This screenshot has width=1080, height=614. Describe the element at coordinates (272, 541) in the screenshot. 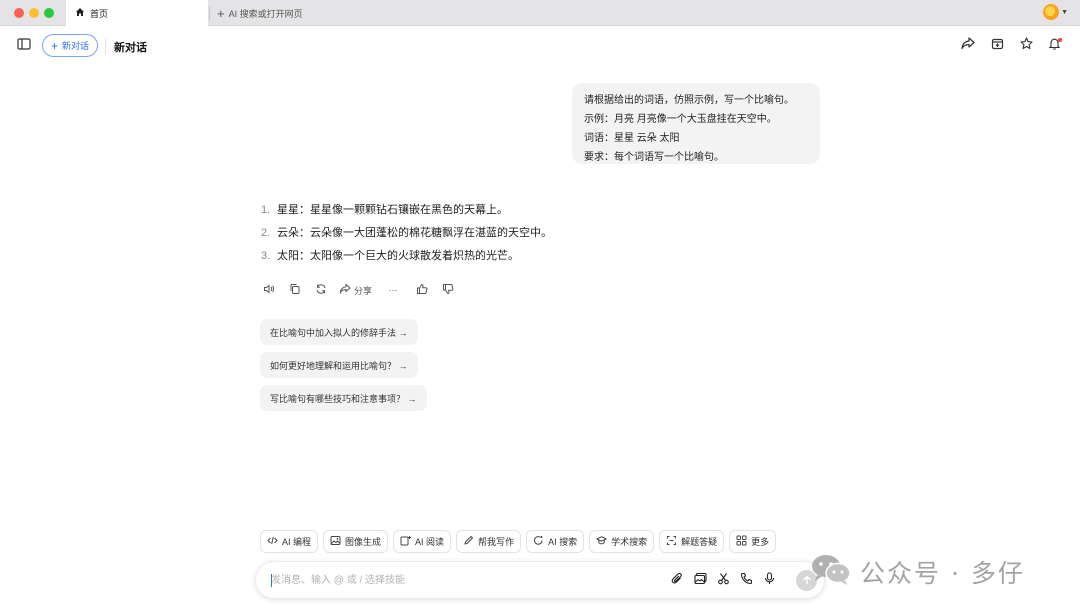

I see `code-icon` at that location.